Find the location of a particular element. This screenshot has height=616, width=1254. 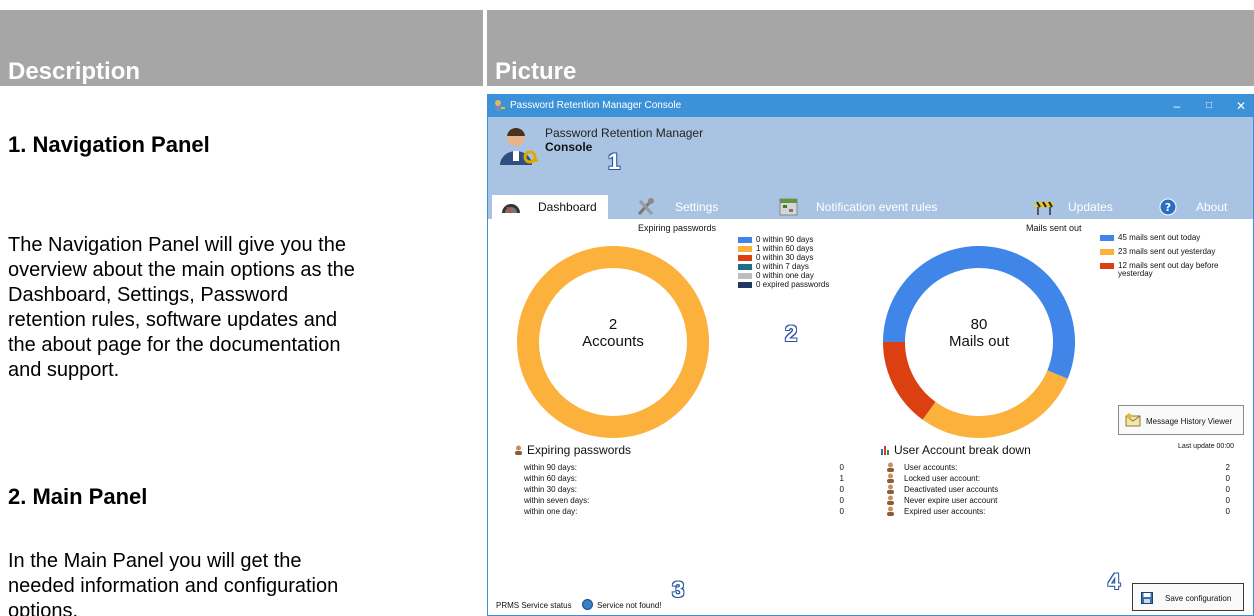

app-subtitle: Console is located at coordinates (569, 147).